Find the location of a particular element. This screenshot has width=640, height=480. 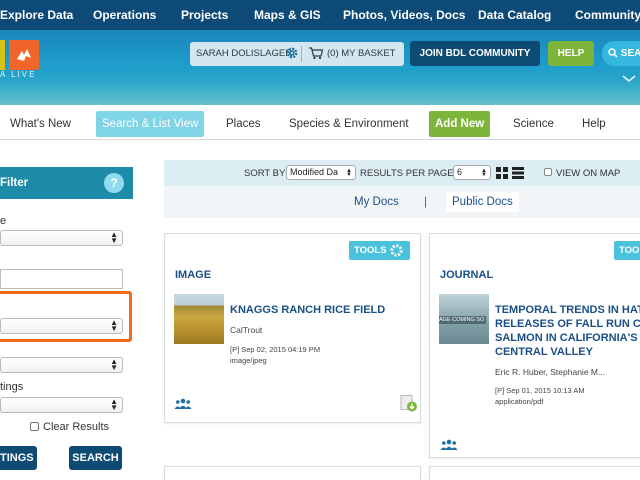

tab-help: Help is located at coordinates (594, 124).